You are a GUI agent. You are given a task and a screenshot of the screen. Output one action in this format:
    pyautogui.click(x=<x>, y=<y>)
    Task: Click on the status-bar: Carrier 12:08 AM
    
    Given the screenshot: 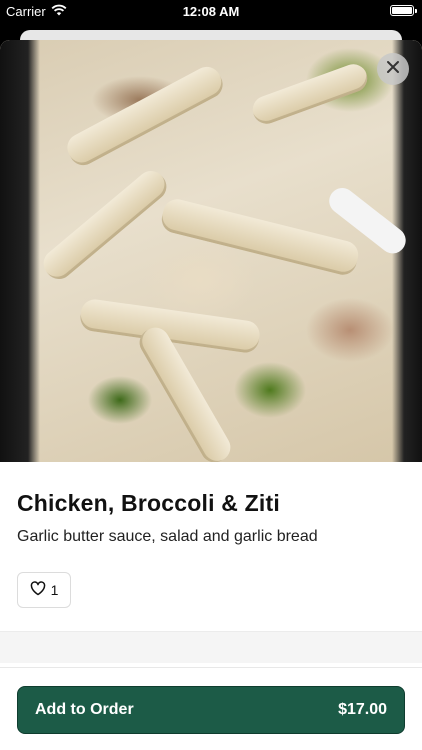 What is the action you would take?
    pyautogui.click(x=211, y=11)
    